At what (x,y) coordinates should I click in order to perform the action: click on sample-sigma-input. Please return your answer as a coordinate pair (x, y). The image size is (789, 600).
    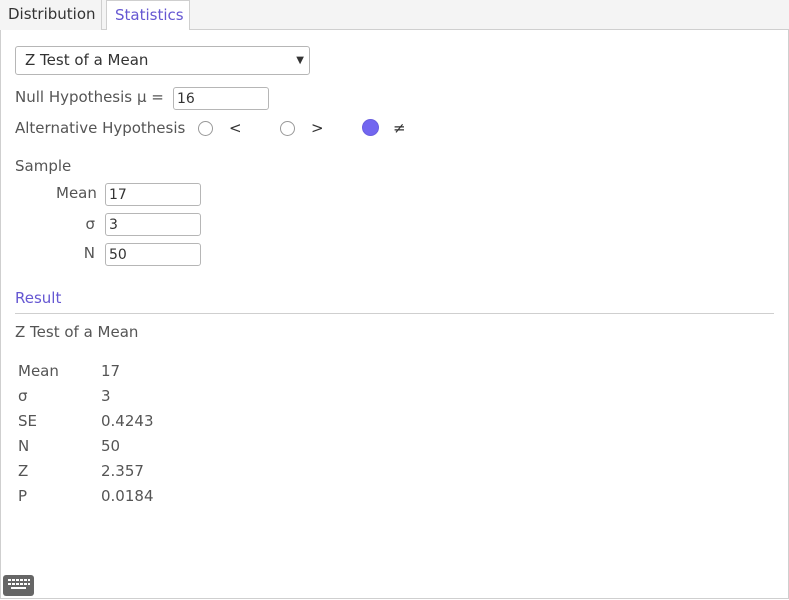
    Looking at the image, I should click on (153, 224).